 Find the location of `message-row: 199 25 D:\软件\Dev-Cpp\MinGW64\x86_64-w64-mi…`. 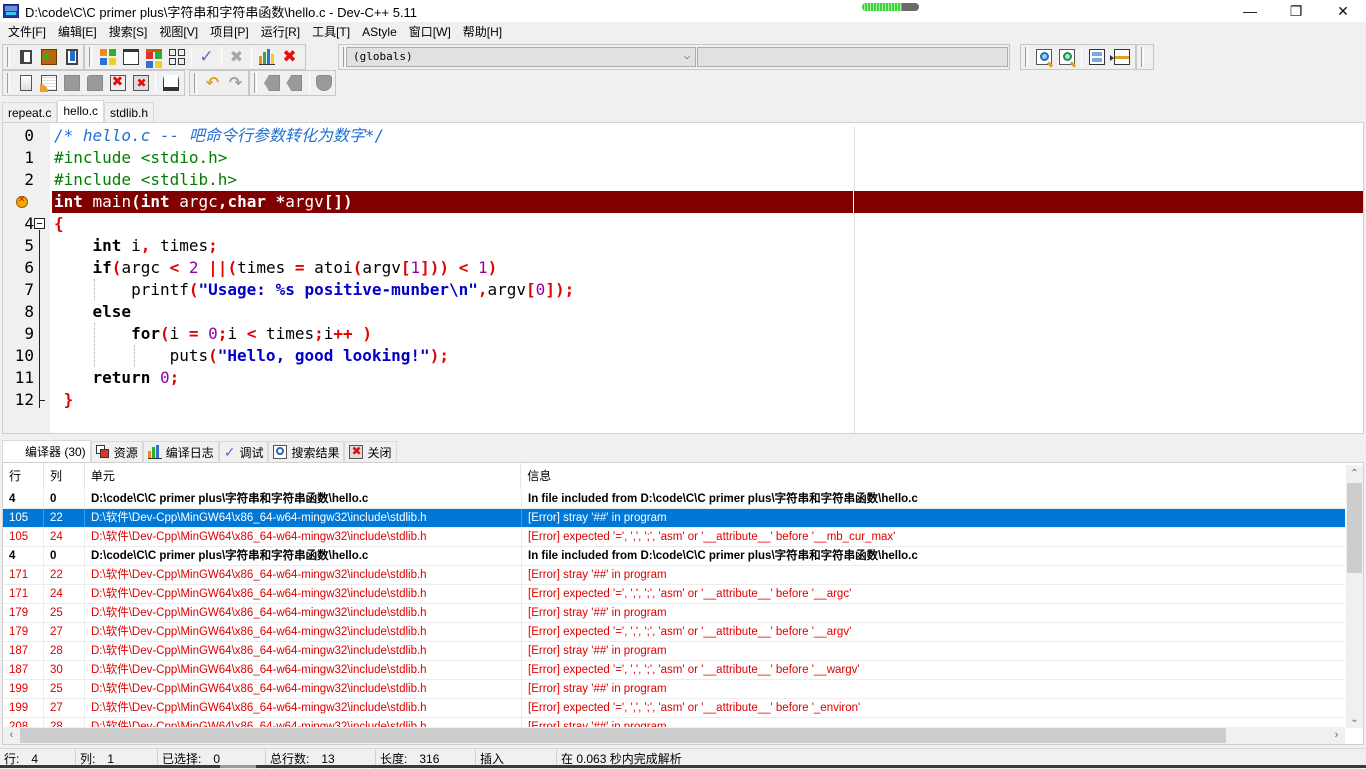

message-row: 199 25 D:\软件\Dev-Cpp\MinGW64\x86_64-w64-mi… is located at coordinates (674, 689).